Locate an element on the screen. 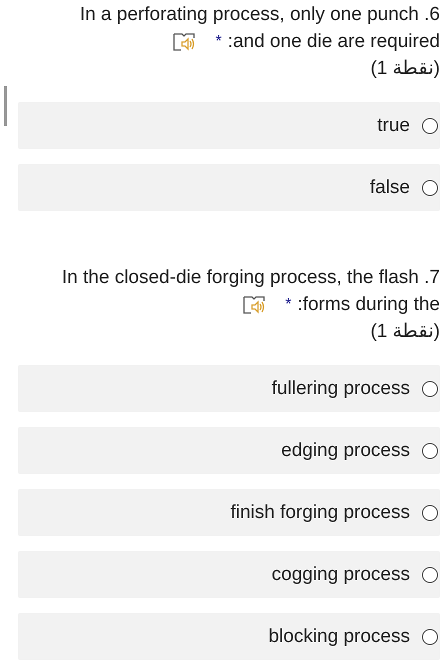 Image resolution: width=445 pixels, height=669 pixels. option-label: true is located at coordinates (393, 125).